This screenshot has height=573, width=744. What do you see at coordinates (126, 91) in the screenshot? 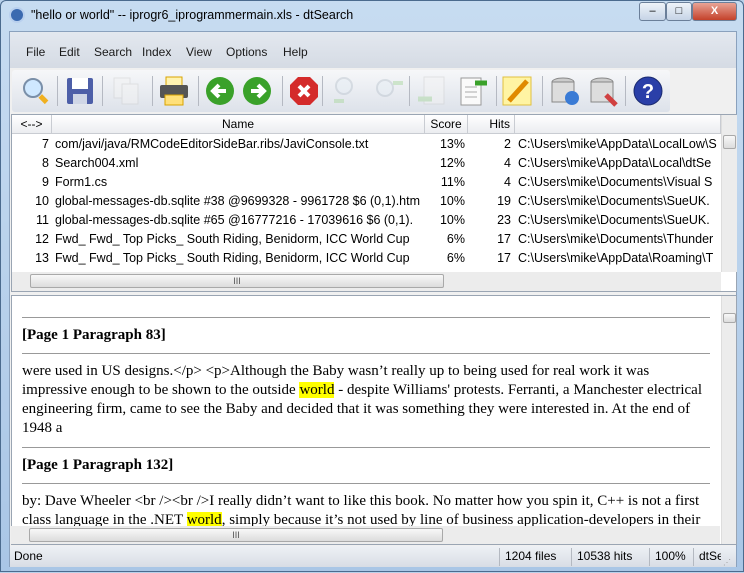
I see `copy-button` at bounding box center [126, 91].